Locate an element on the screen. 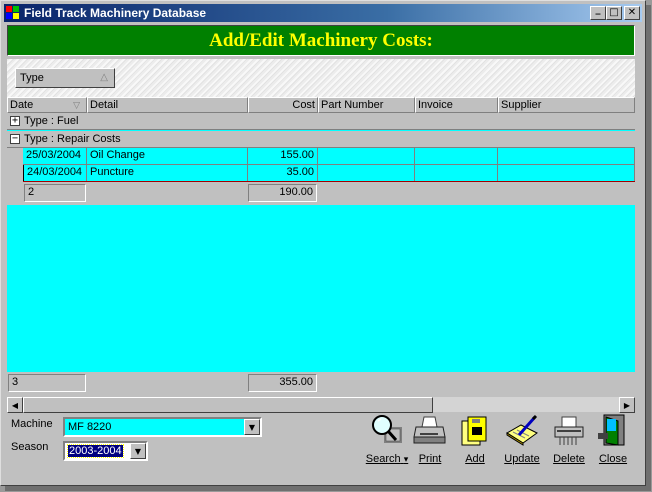 This screenshot has height=492, width=652. scroll-left-button: ◀ is located at coordinates (15, 405).